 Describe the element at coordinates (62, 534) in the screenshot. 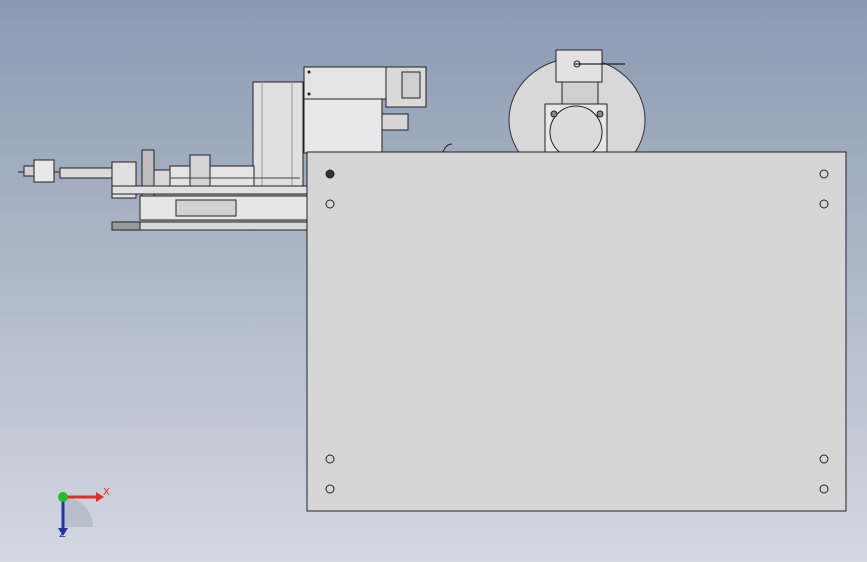

I see `z-axis-label: Z` at that location.